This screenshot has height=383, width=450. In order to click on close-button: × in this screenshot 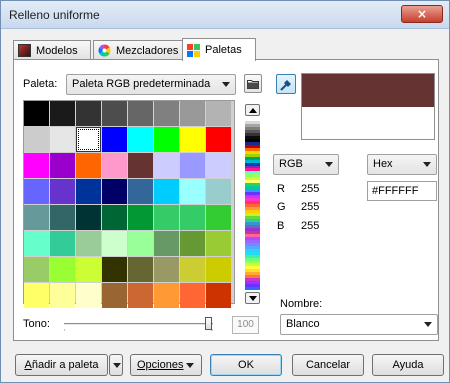, I will do `click(422, 14)`.